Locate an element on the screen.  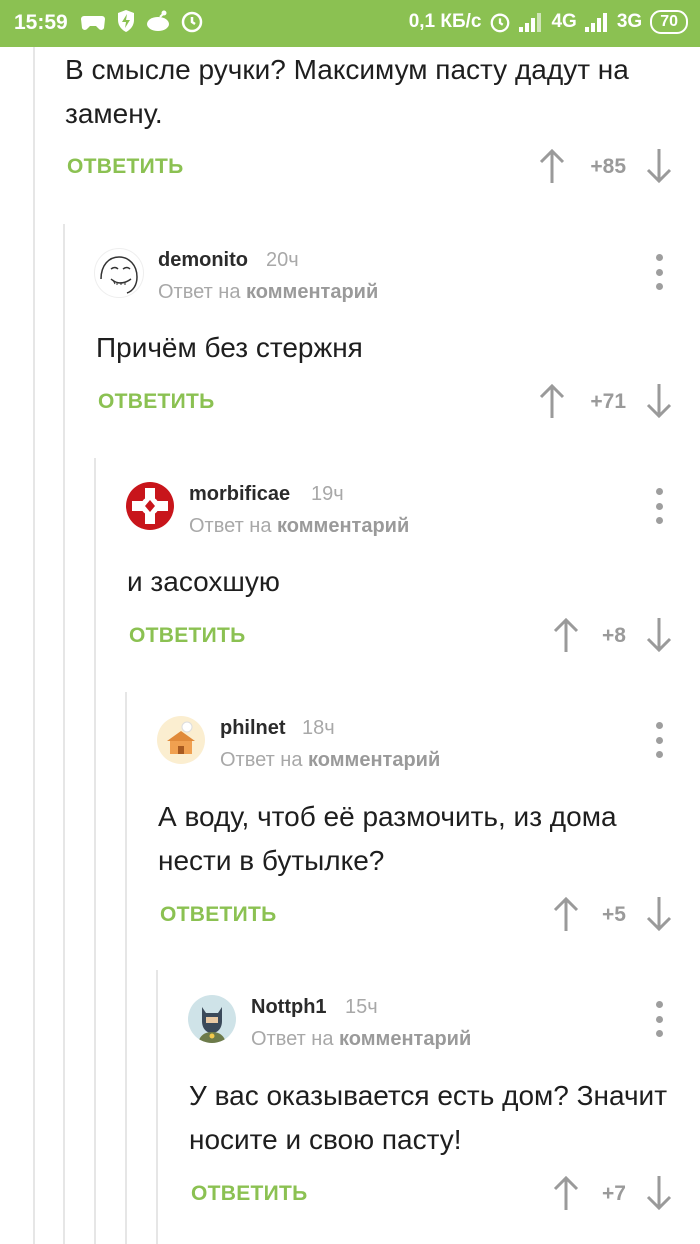
meme-face-avatar is located at coordinates (119, 273).